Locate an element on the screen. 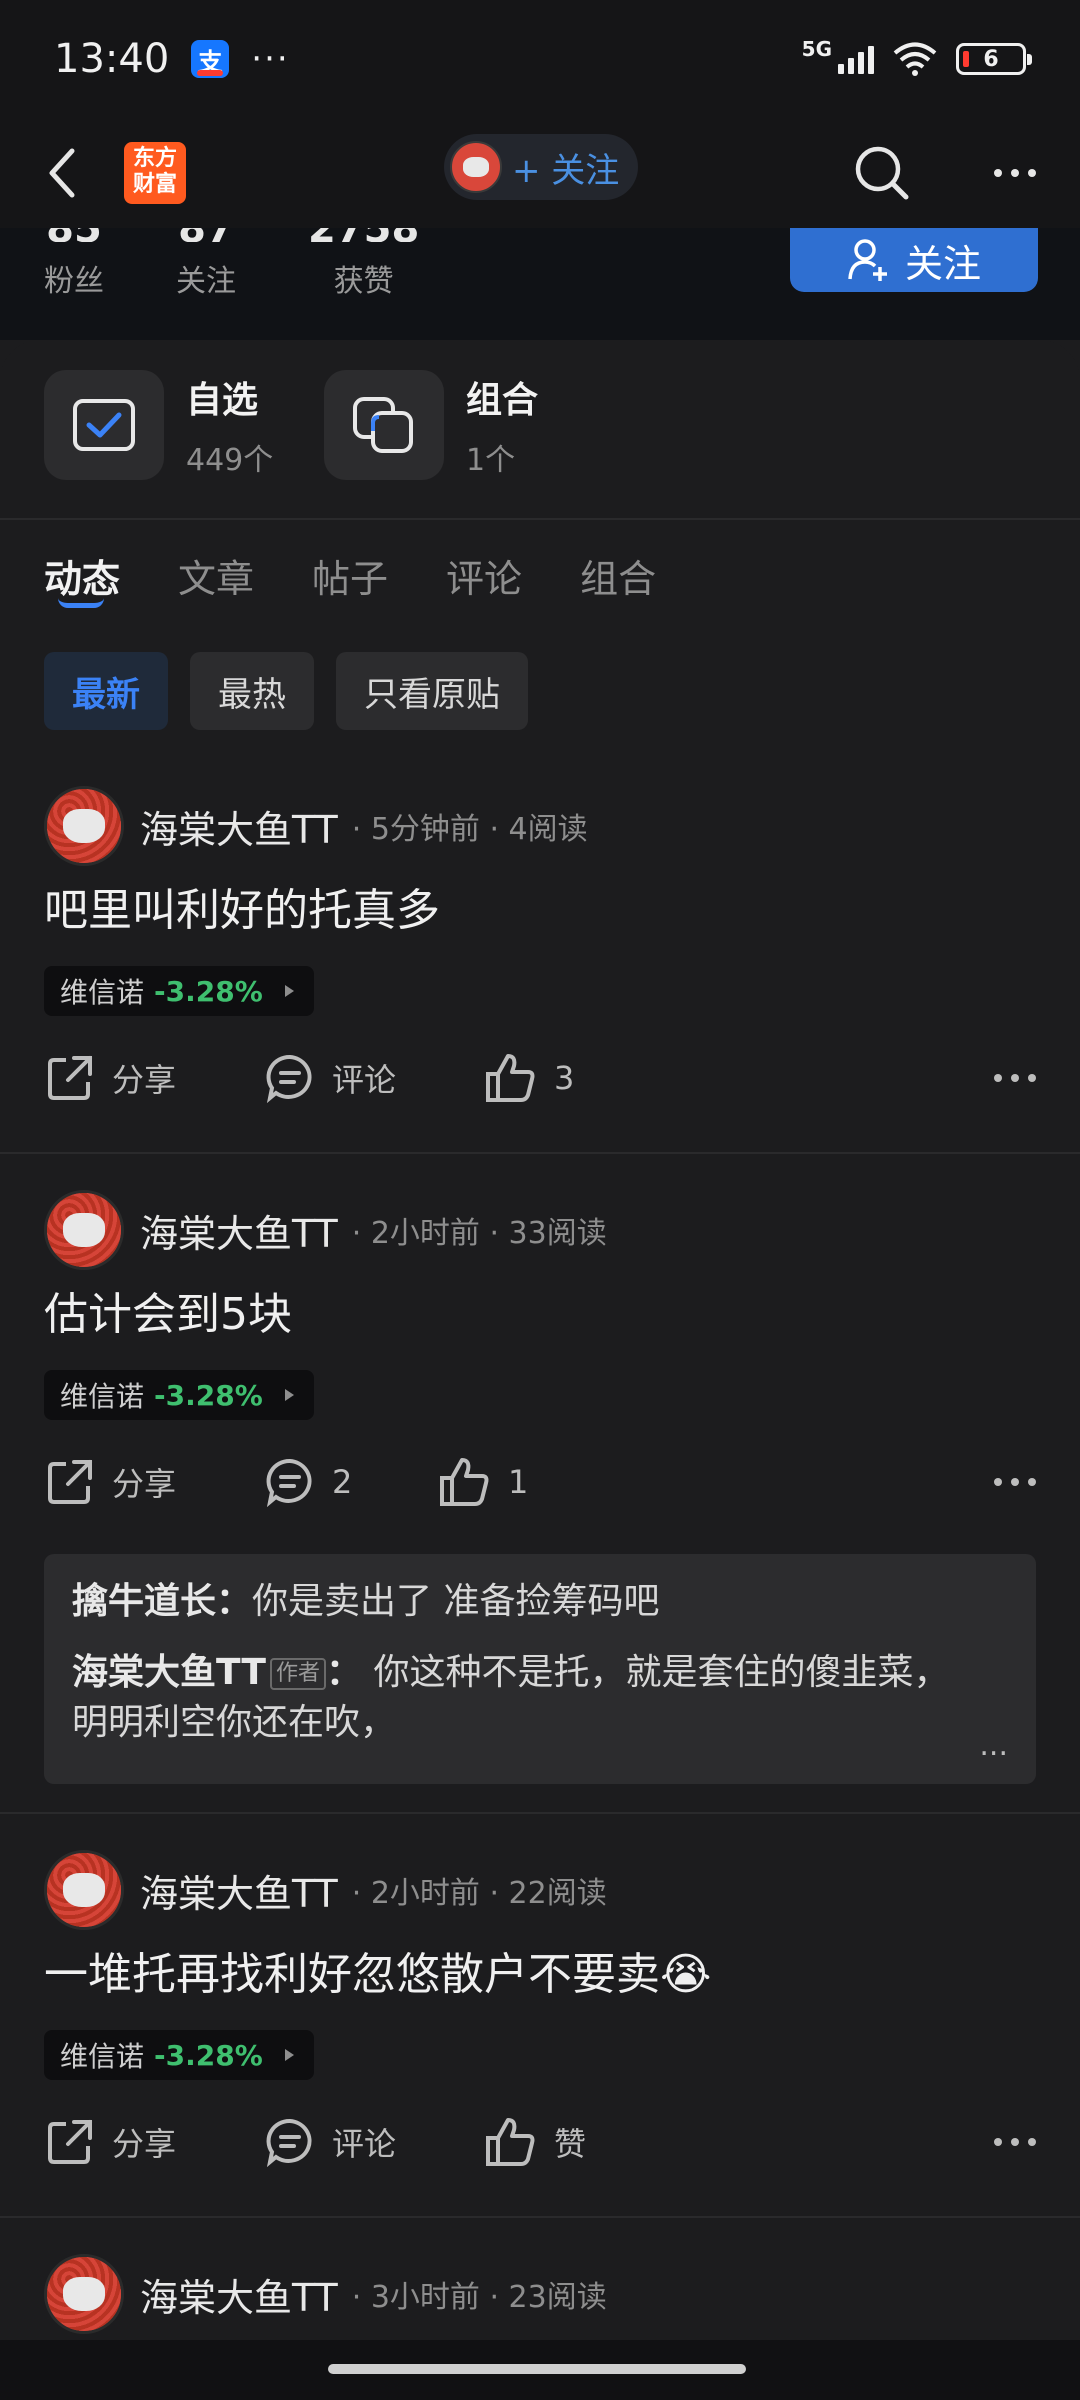 Image resolution: width=1080 pixels, height=2400 pixels. reply-line: 擒牛道长：你是卖出了 准备捡筹码吧 is located at coordinates (540, 1602).